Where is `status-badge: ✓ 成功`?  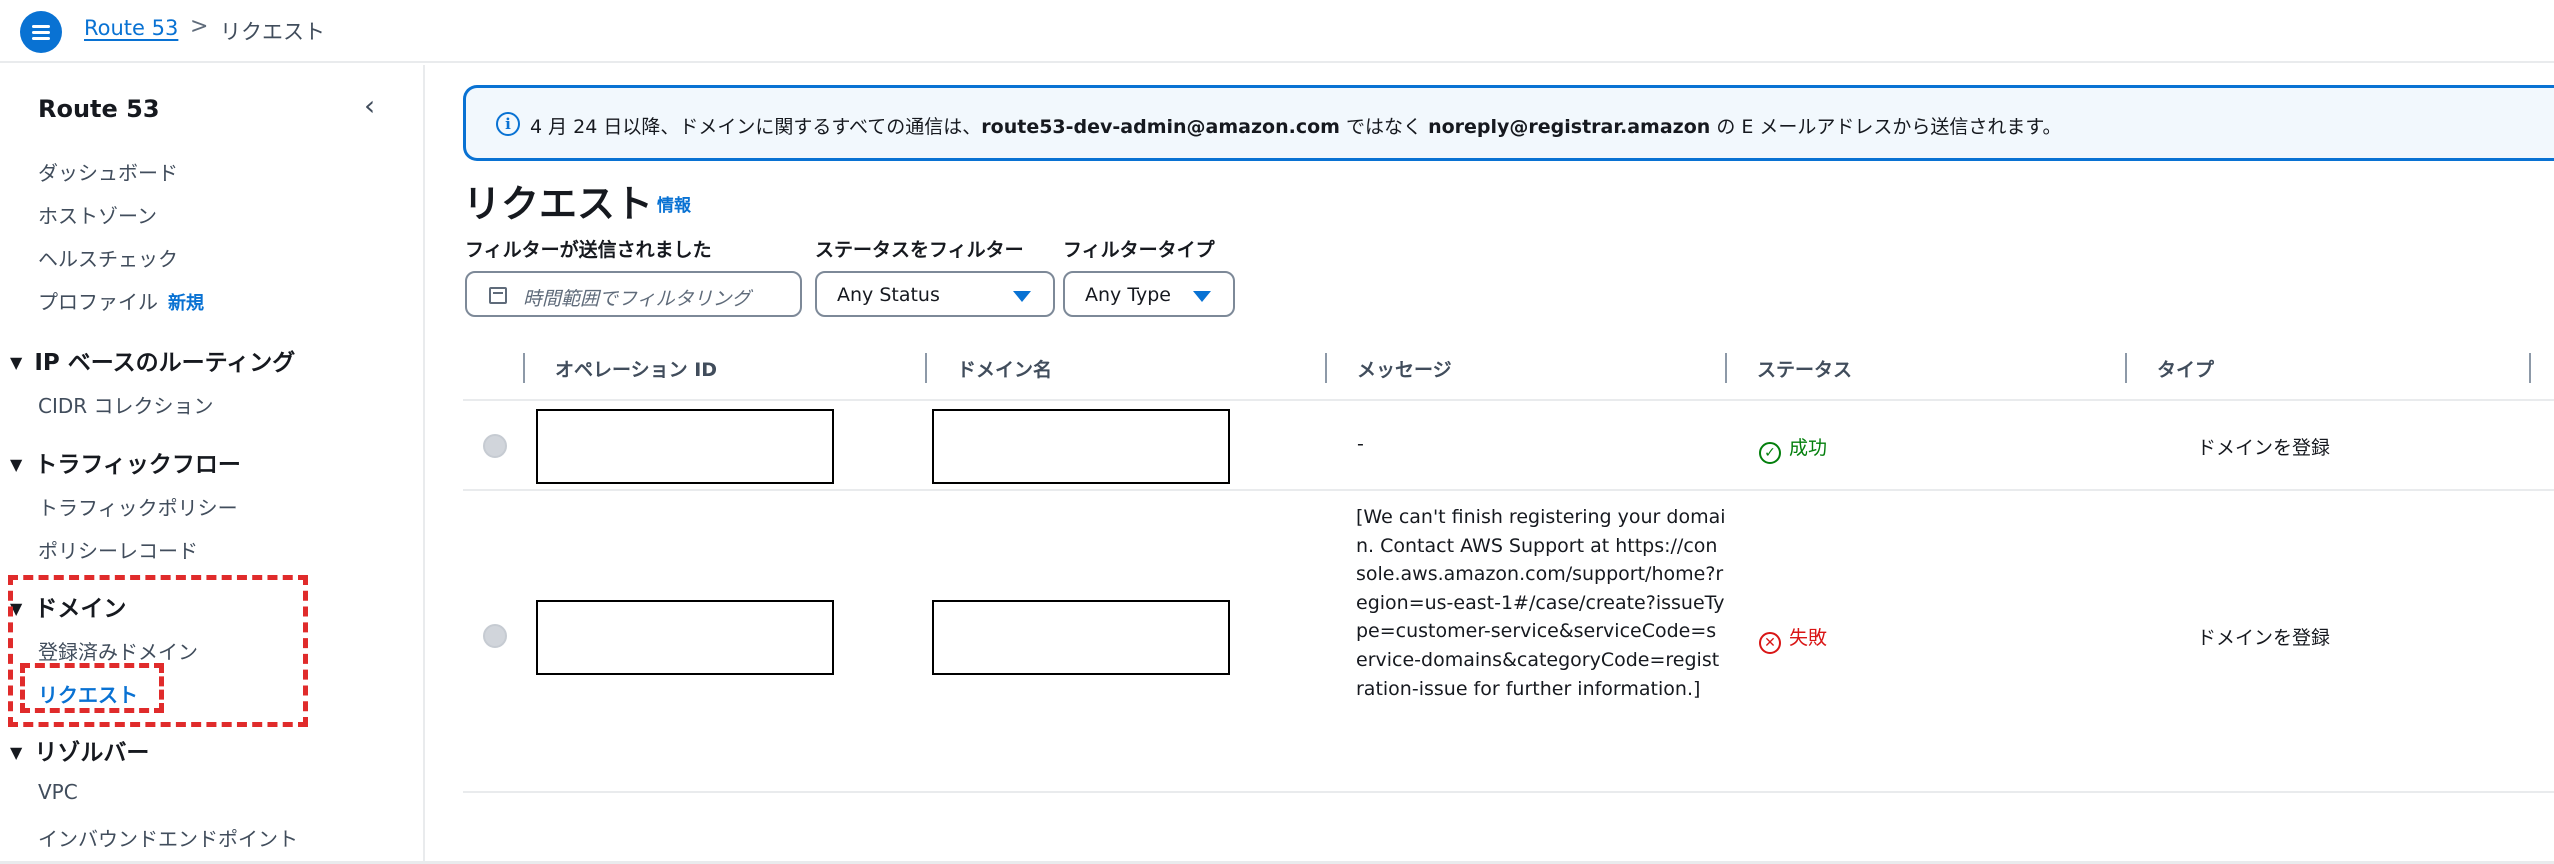 status-badge: ✓ 成功 is located at coordinates (1793, 448).